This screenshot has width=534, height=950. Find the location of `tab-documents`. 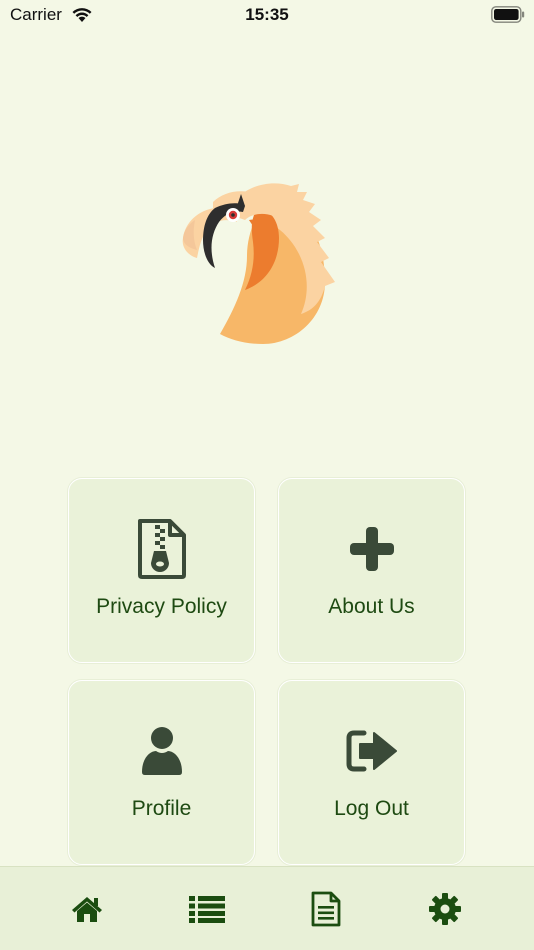

tab-documents is located at coordinates (326, 909).